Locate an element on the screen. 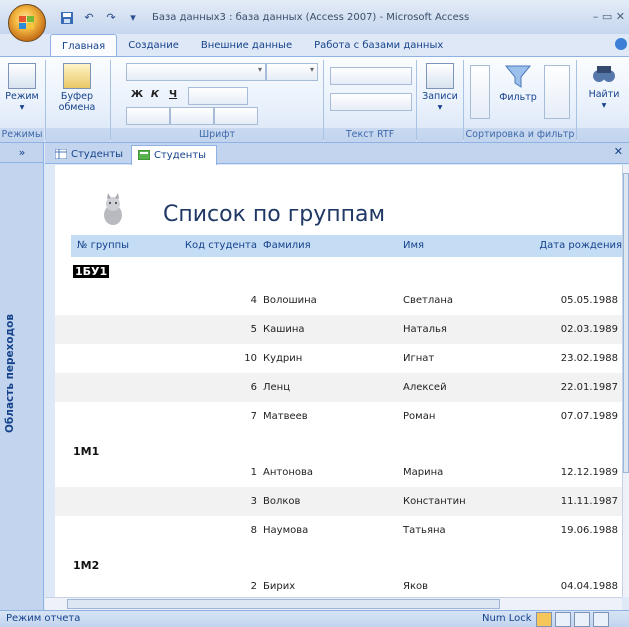 This screenshot has height=627, width=629. cell-surname: Волошина is located at coordinates (290, 300).